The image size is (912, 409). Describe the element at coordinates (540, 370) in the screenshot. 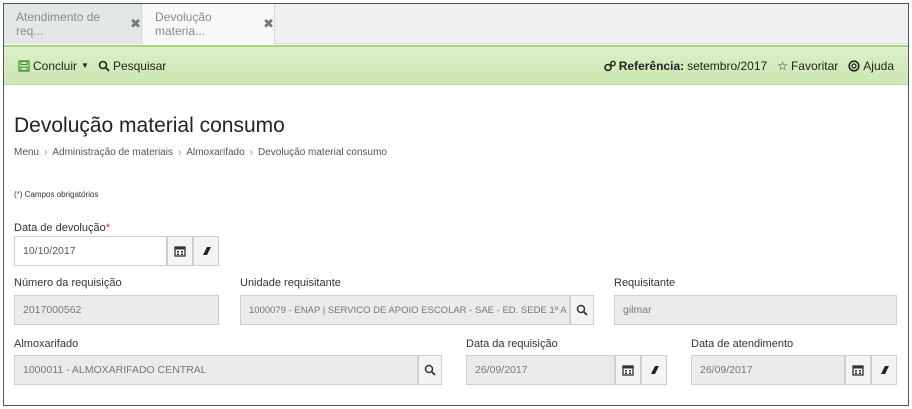

I see `data-requisicao-field: 26/09/2017` at that location.